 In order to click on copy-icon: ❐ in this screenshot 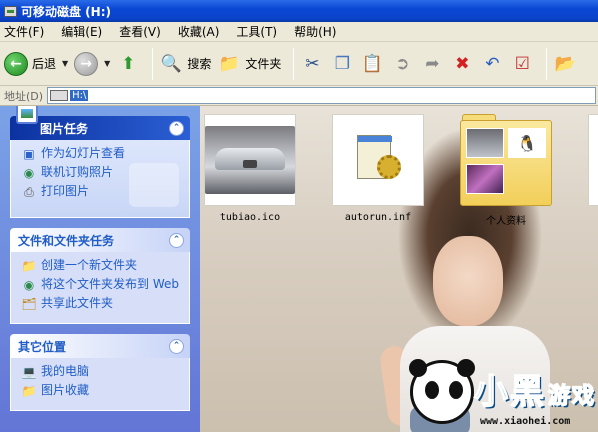, I will do `click(342, 63)`.